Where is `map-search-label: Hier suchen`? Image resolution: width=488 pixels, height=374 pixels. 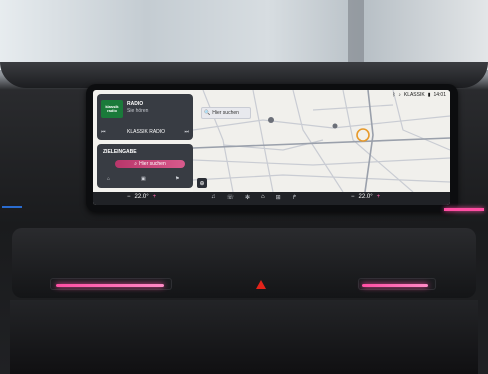 map-search-label: Hier suchen is located at coordinates (225, 113).